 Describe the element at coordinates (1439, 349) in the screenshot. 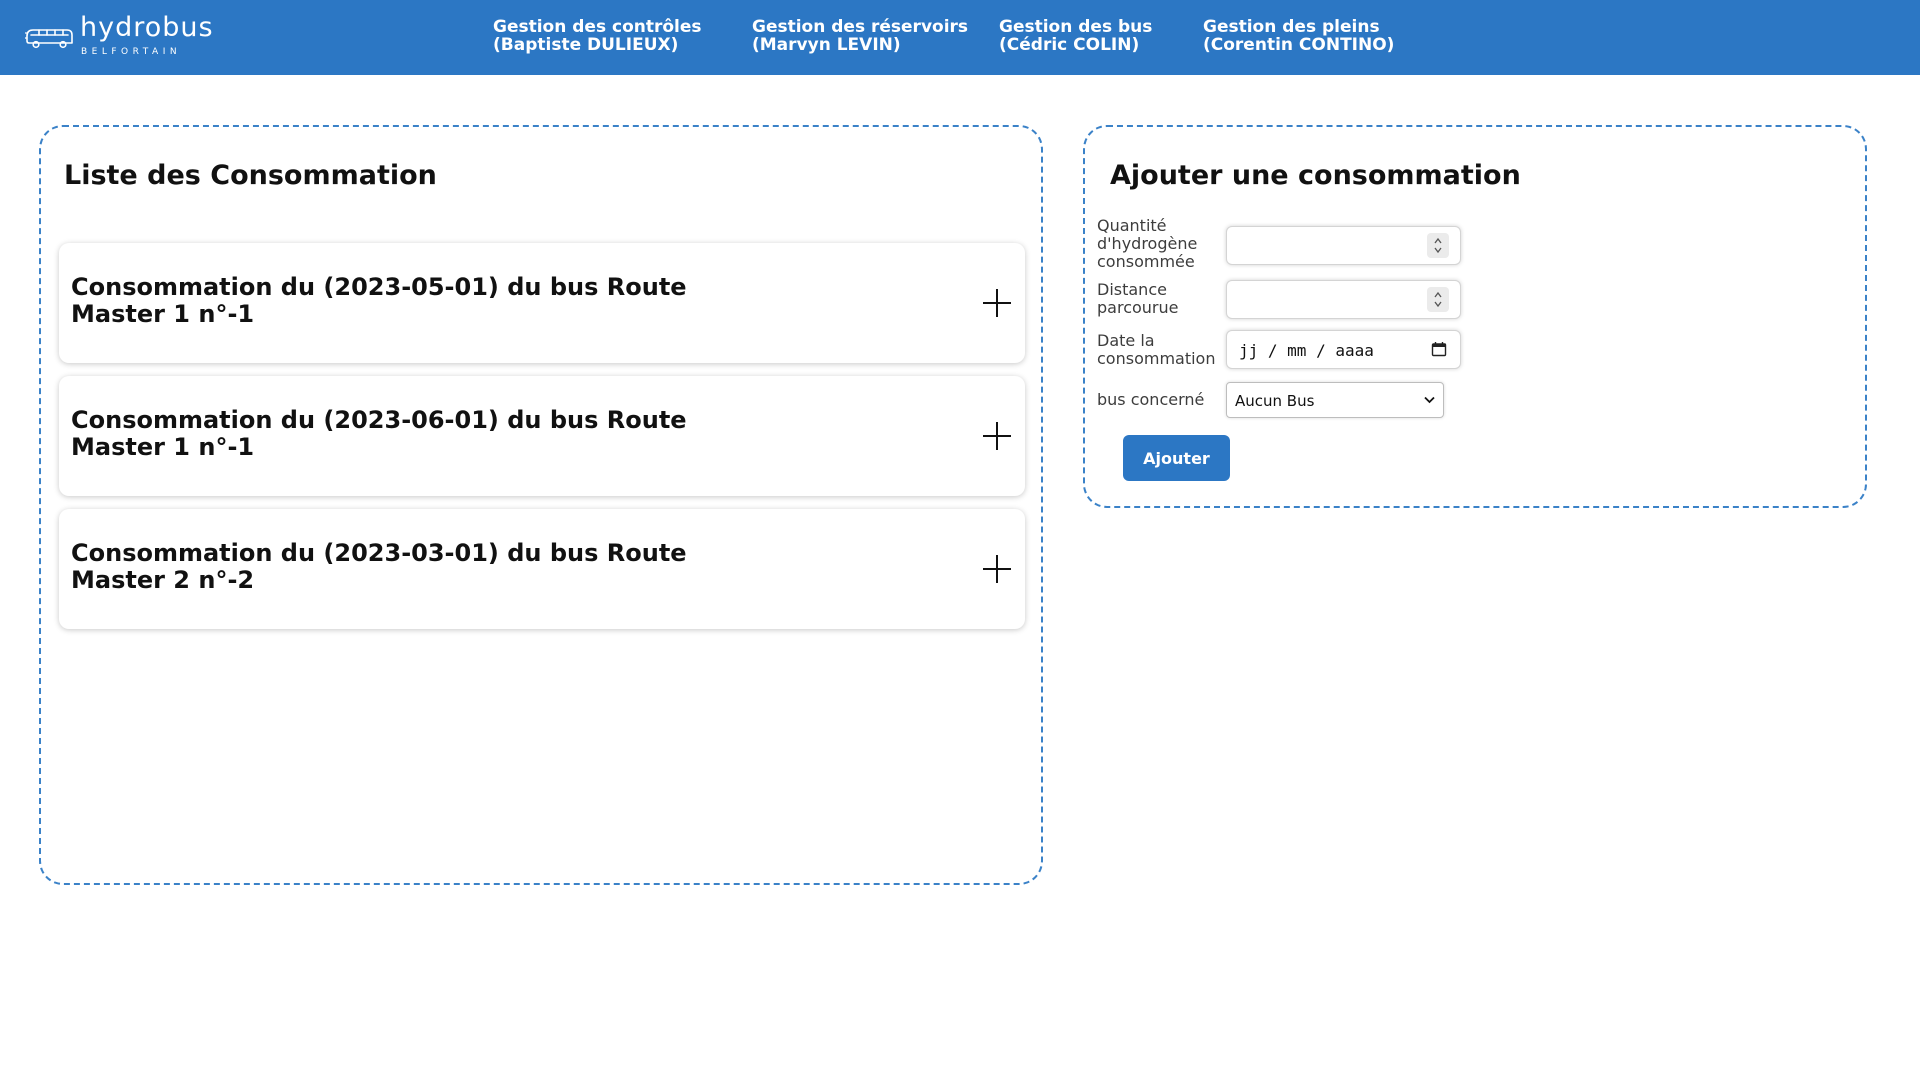

I see `calendar-icon` at that location.